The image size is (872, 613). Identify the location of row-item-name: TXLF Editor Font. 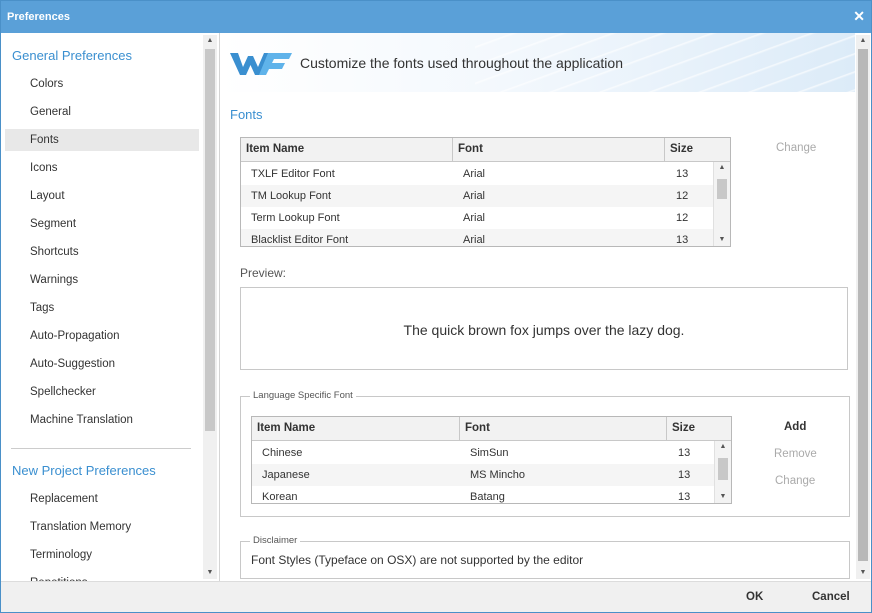
(293, 174).